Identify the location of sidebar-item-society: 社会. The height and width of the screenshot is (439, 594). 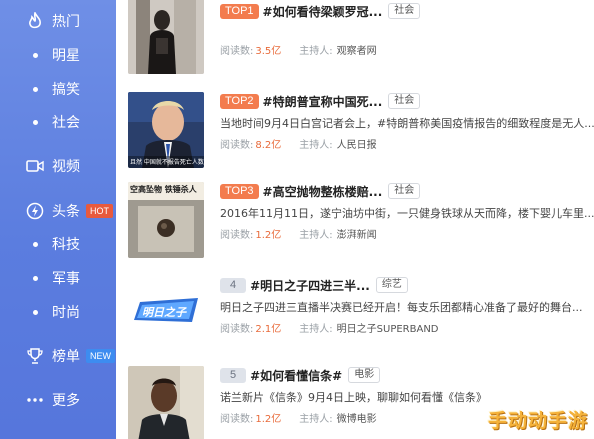
(58, 122).